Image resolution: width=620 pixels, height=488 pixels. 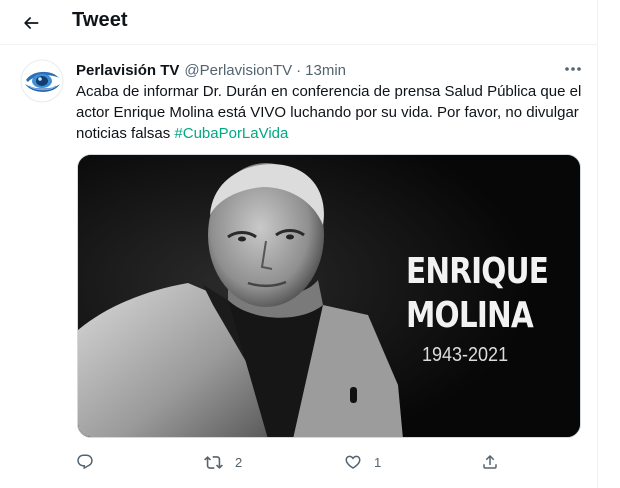 I want to click on media-caption-line1: ENRIQUE, so click(x=477, y=271).